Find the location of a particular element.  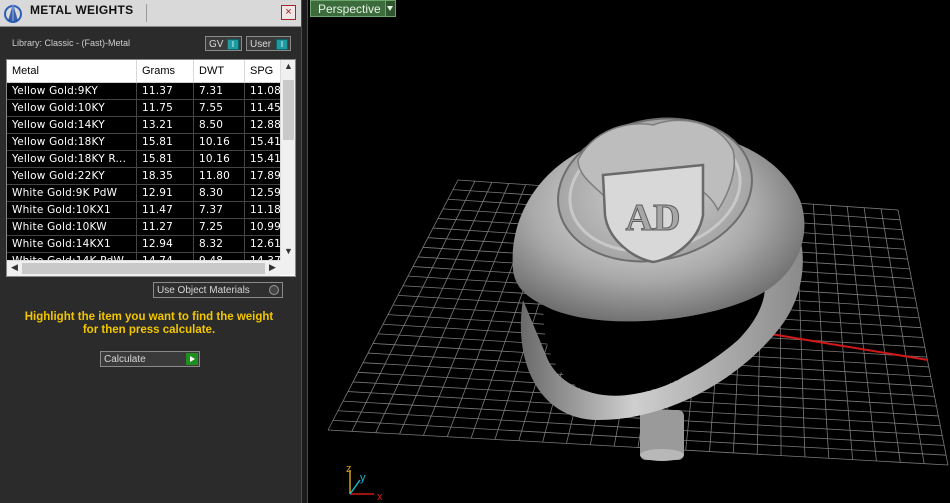

dwt-cell: 7.25 is located at coordinates (219, 227).